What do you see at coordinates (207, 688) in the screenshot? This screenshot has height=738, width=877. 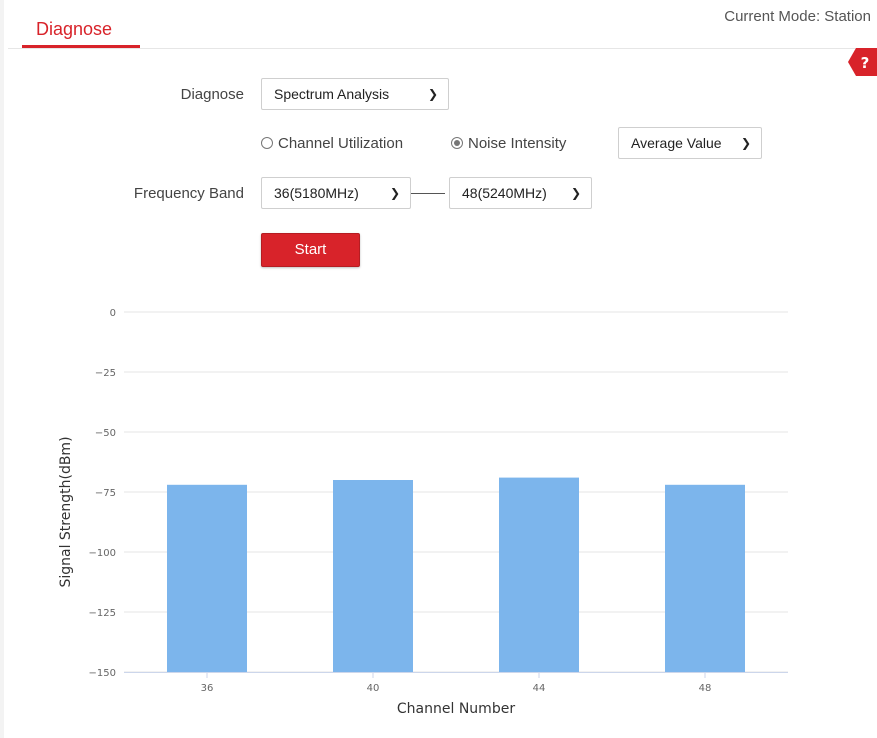 I see `x-tick-label: 36` at bounding box center [207, 688].